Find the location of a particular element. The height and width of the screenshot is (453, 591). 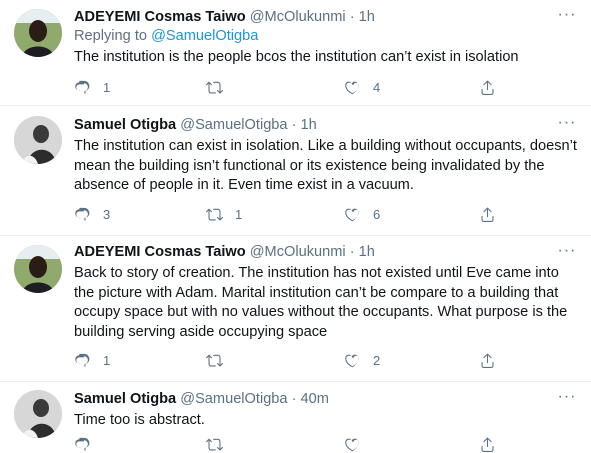

reply-count: 3 is located at coordinates (107, 214).